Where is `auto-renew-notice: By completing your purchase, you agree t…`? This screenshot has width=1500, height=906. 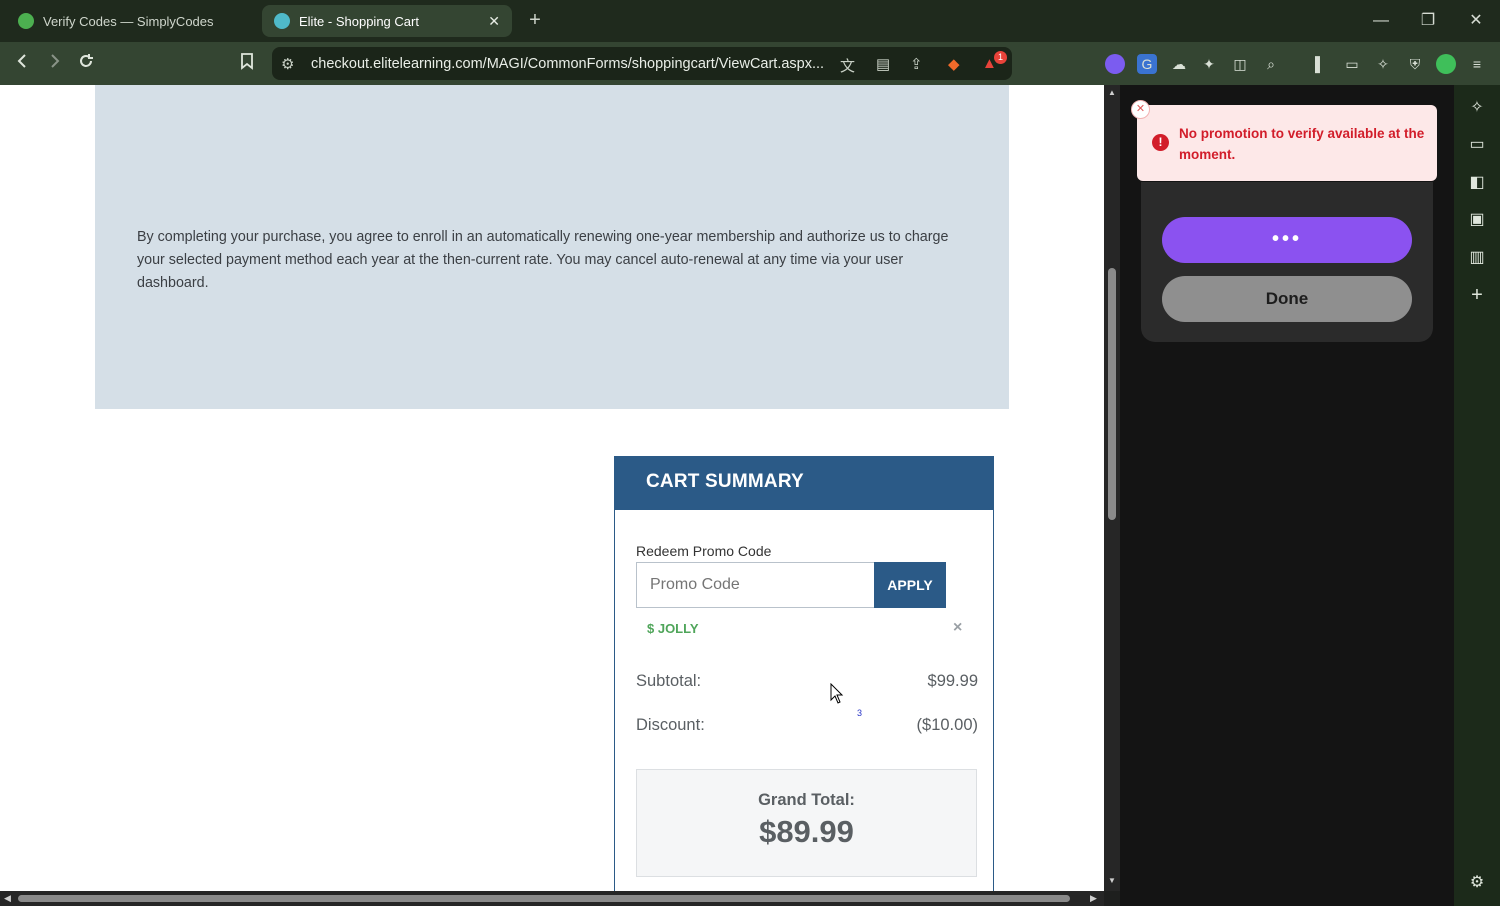
auto-renew-notice: By completing your purchase, you agree t… is located at coordinates (543, 260).